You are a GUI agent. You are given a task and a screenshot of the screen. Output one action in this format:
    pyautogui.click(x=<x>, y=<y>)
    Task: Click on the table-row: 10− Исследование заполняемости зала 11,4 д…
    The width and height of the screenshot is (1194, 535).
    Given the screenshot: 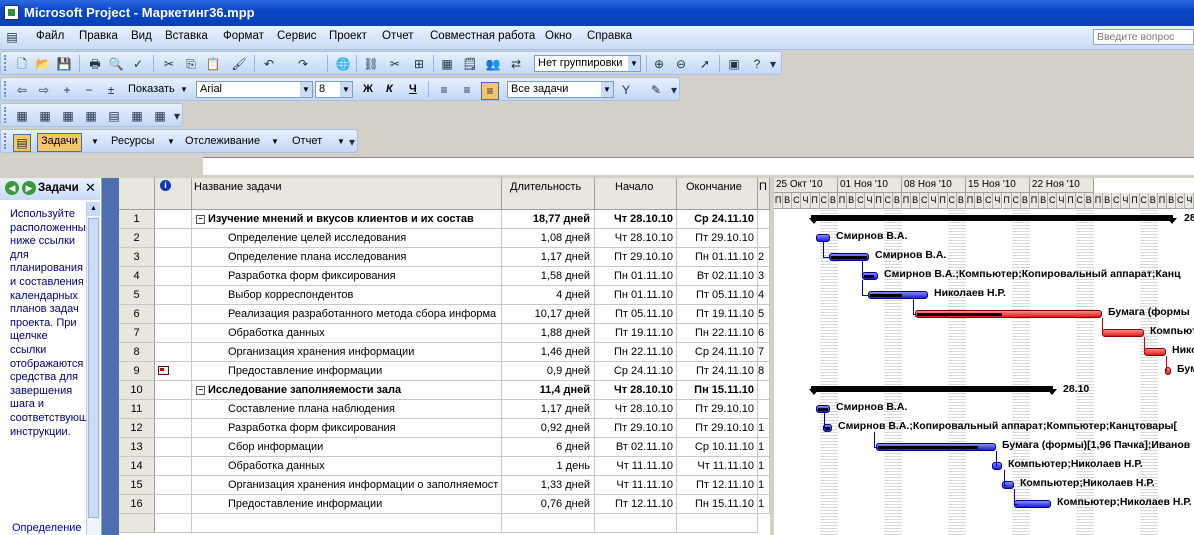 What is the action you would take?
    pyautogui.click(x=444, y=390)
    